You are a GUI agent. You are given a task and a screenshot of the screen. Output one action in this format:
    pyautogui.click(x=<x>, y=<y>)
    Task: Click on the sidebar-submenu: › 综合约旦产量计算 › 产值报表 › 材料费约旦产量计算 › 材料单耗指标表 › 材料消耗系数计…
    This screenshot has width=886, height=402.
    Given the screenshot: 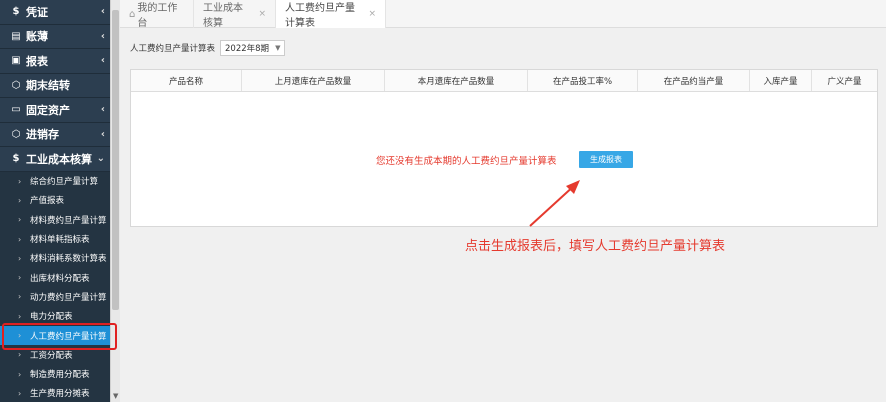 What is the action you would take?
    pyautogui.click(x=55, y=286)
    